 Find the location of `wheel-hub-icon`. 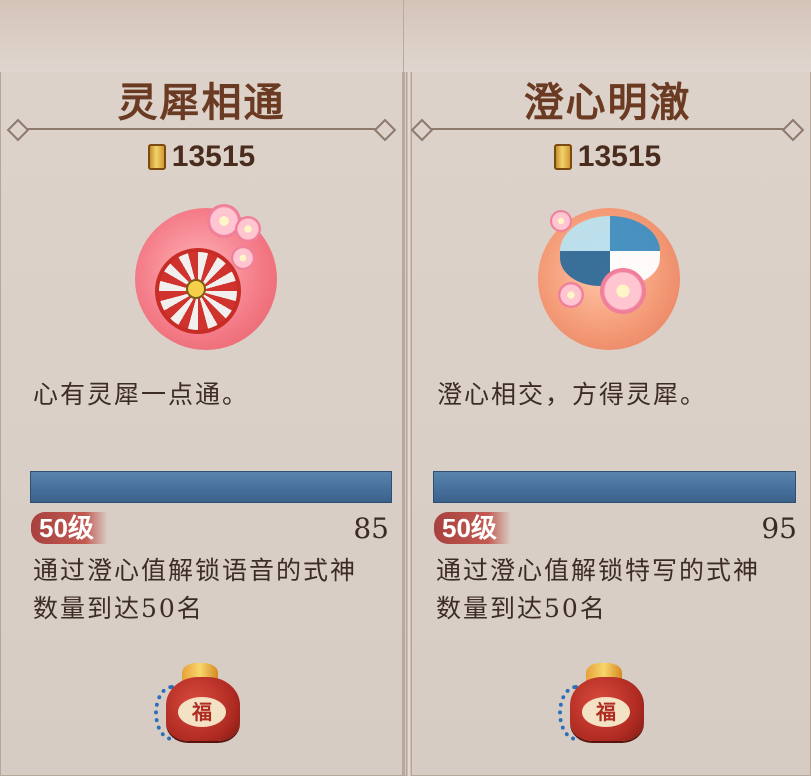

wheel-hub-icon is located at coordinates (196, 289).